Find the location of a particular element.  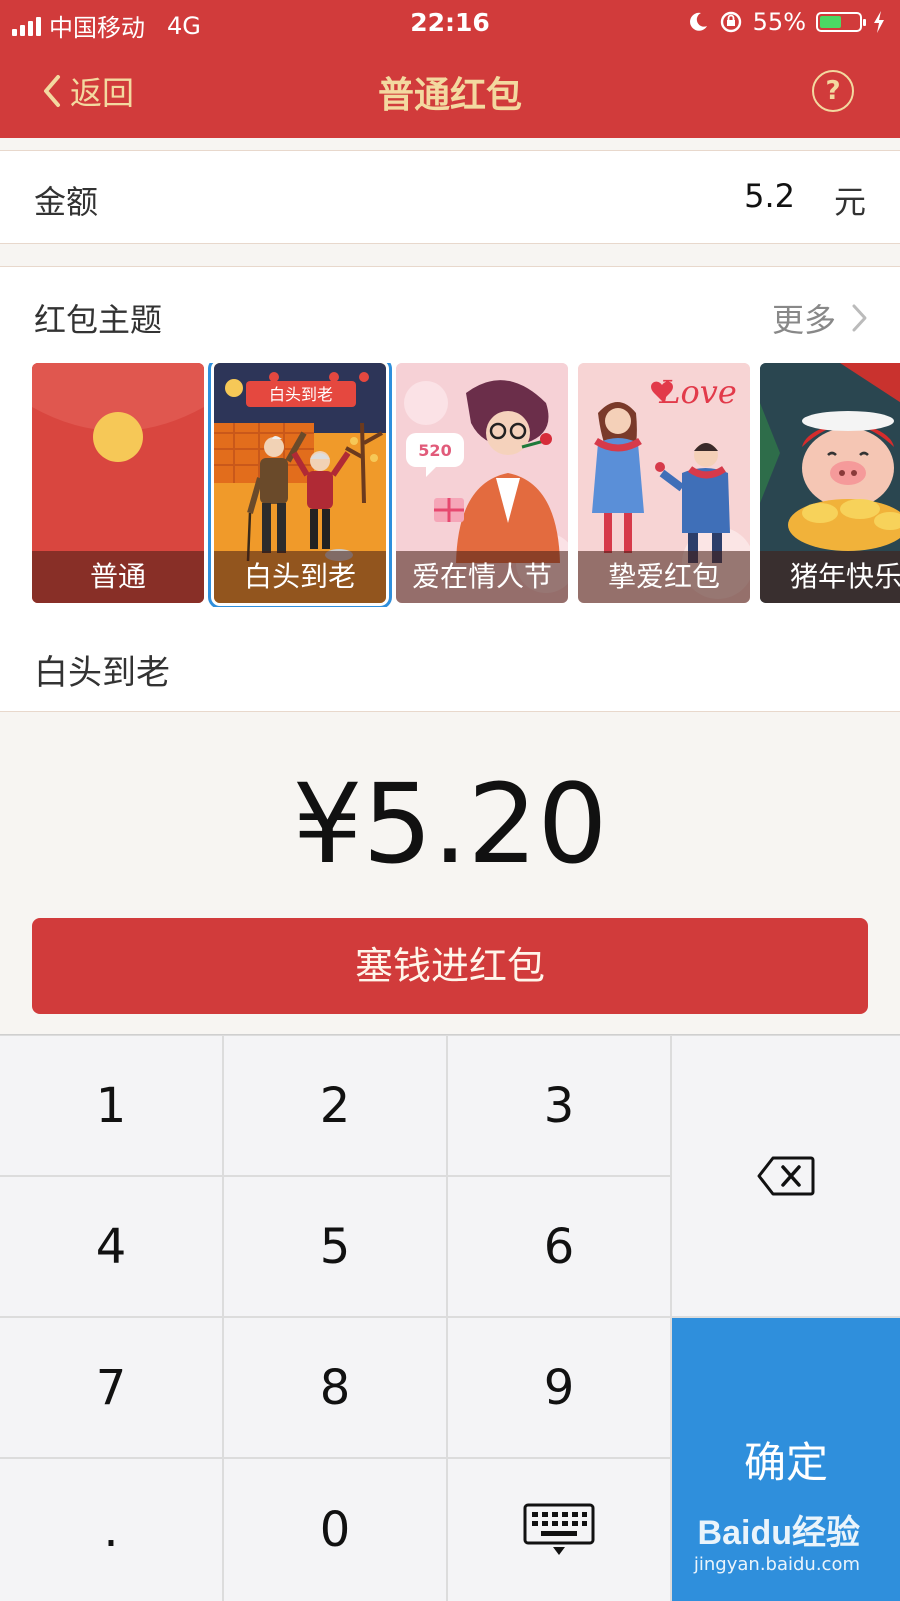

watermark-logo: Baidu经验 is located at coordinates (778, 1533).